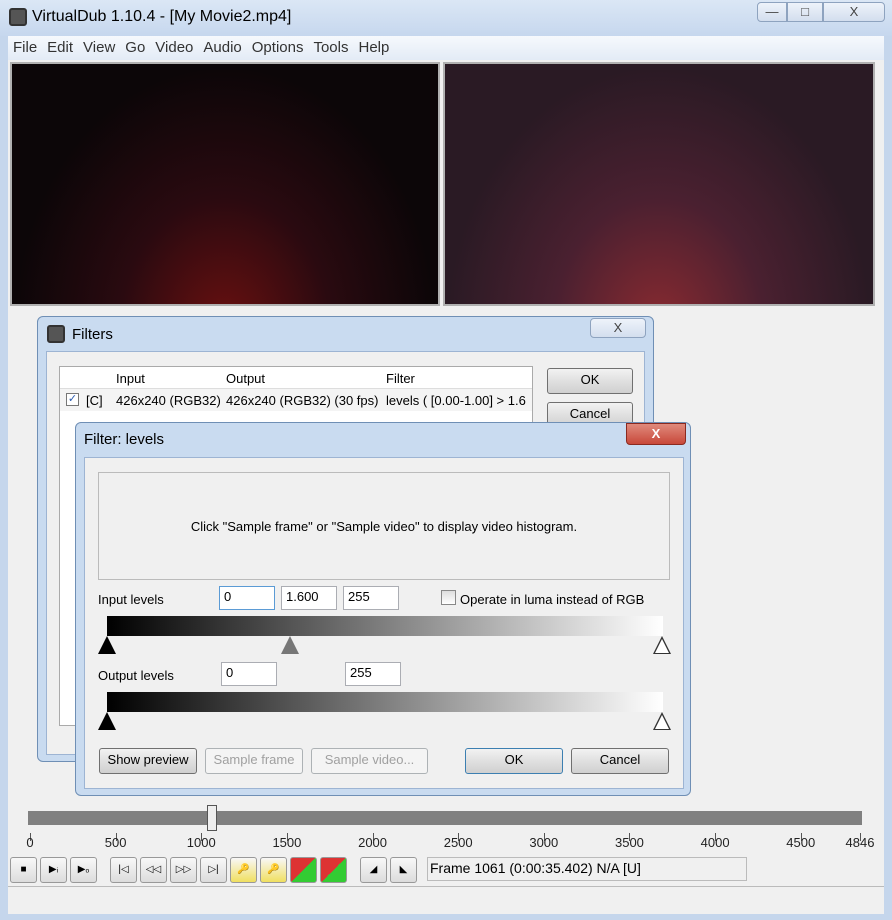 The width and height of the screenshot is (892, 920). Describe the element at coordinates (124, 439) in the screenshot. I see `levels-title: Filter: levels` at that location.